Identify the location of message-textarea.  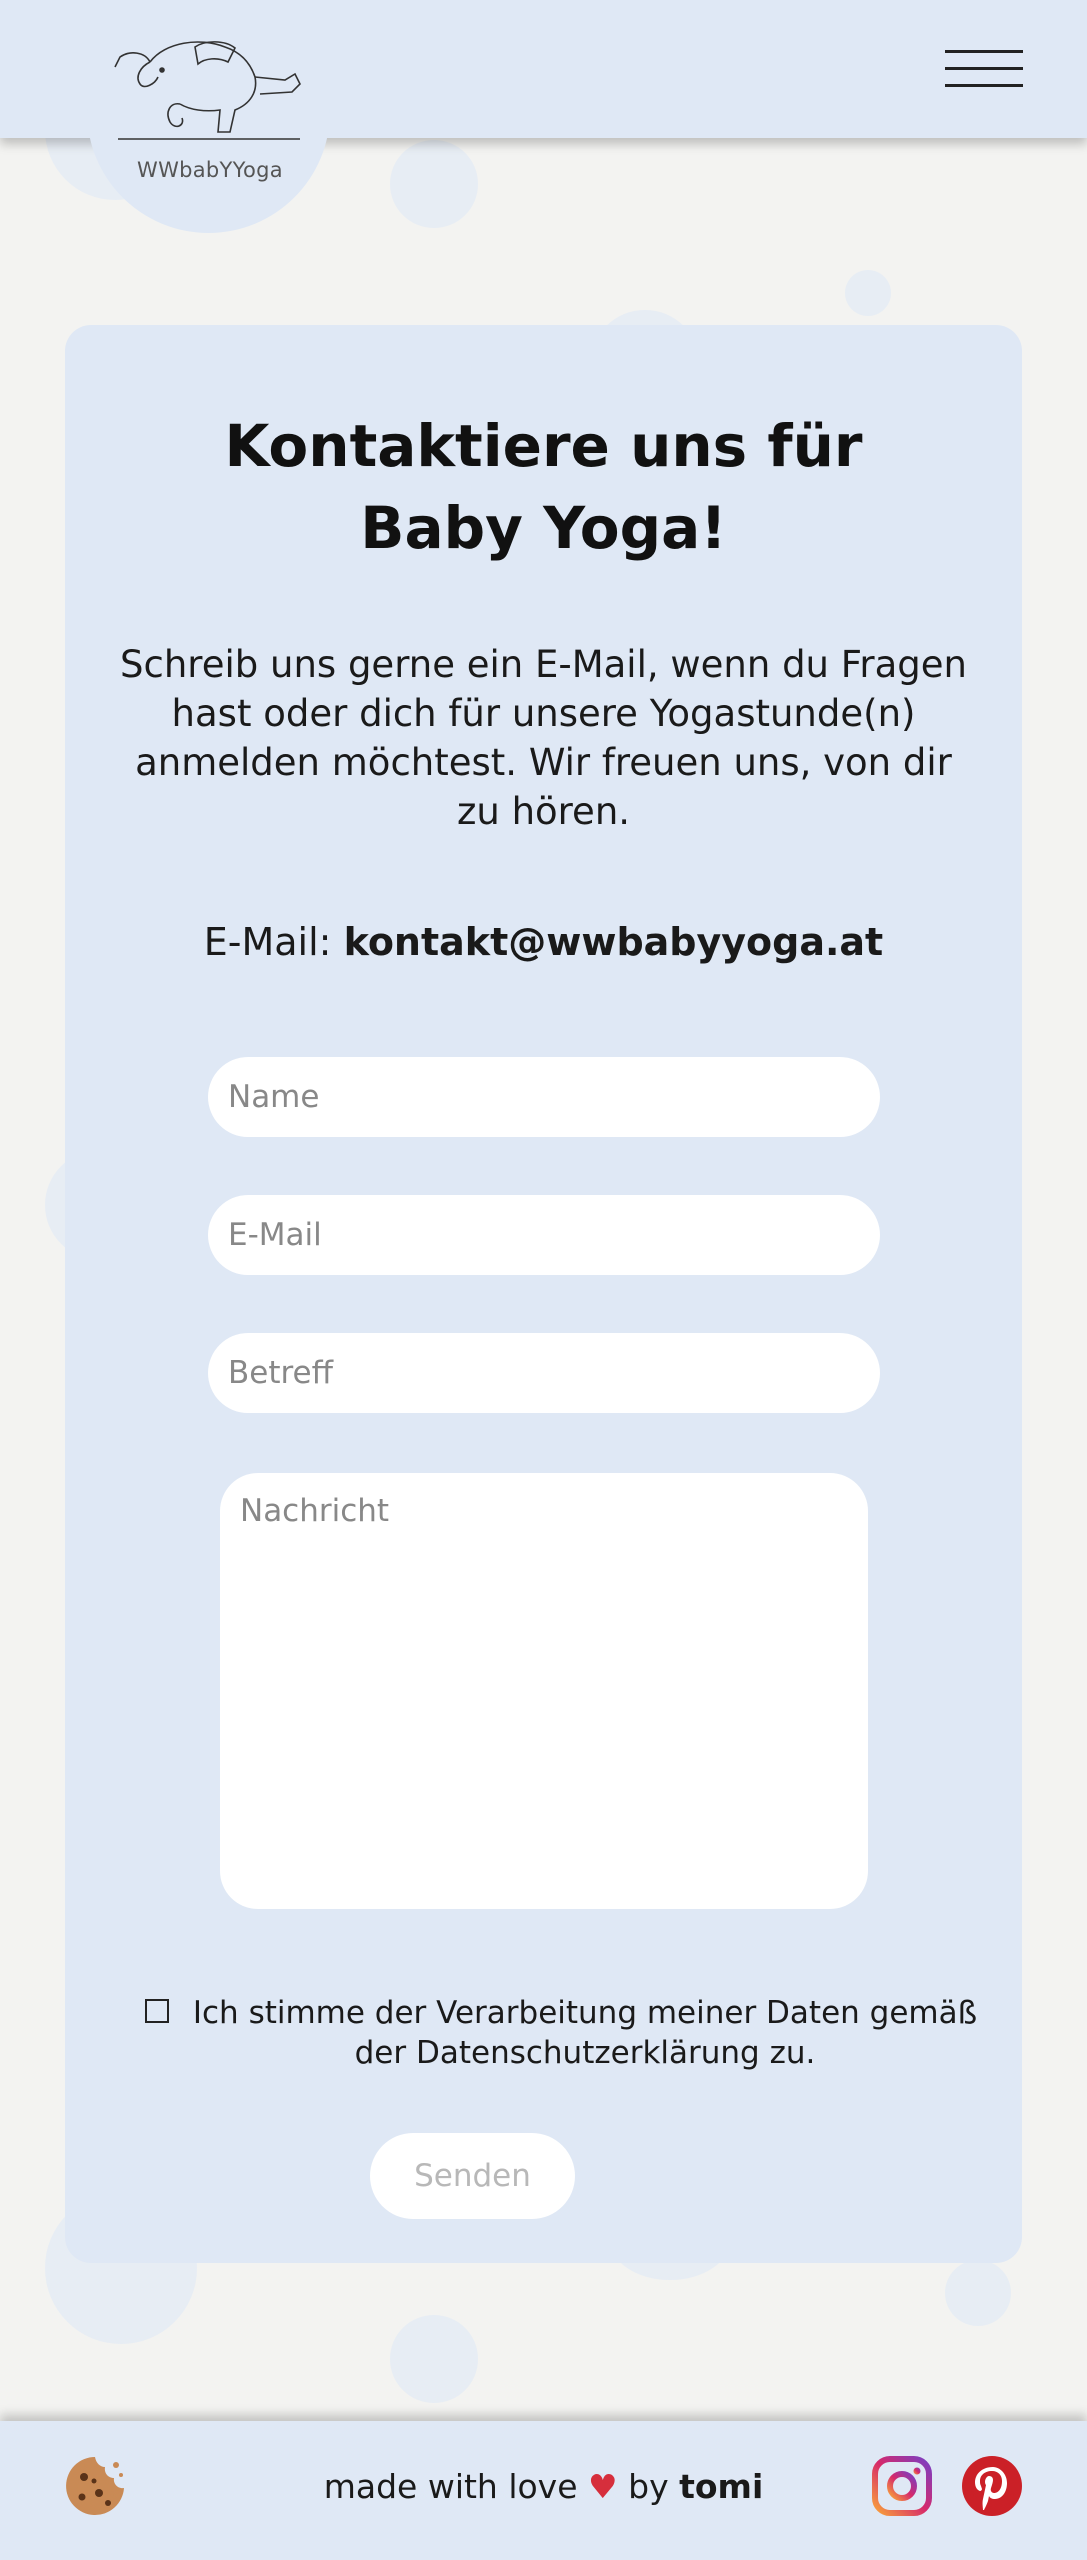
(544, 1691).